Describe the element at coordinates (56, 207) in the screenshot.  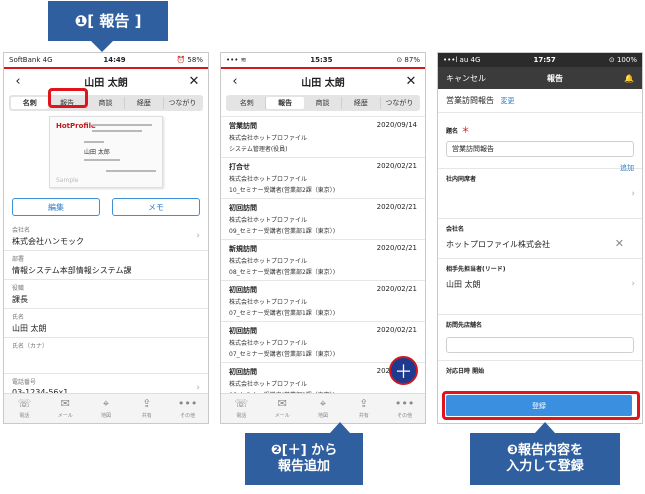
I see `edit-button: 編集` at that location.